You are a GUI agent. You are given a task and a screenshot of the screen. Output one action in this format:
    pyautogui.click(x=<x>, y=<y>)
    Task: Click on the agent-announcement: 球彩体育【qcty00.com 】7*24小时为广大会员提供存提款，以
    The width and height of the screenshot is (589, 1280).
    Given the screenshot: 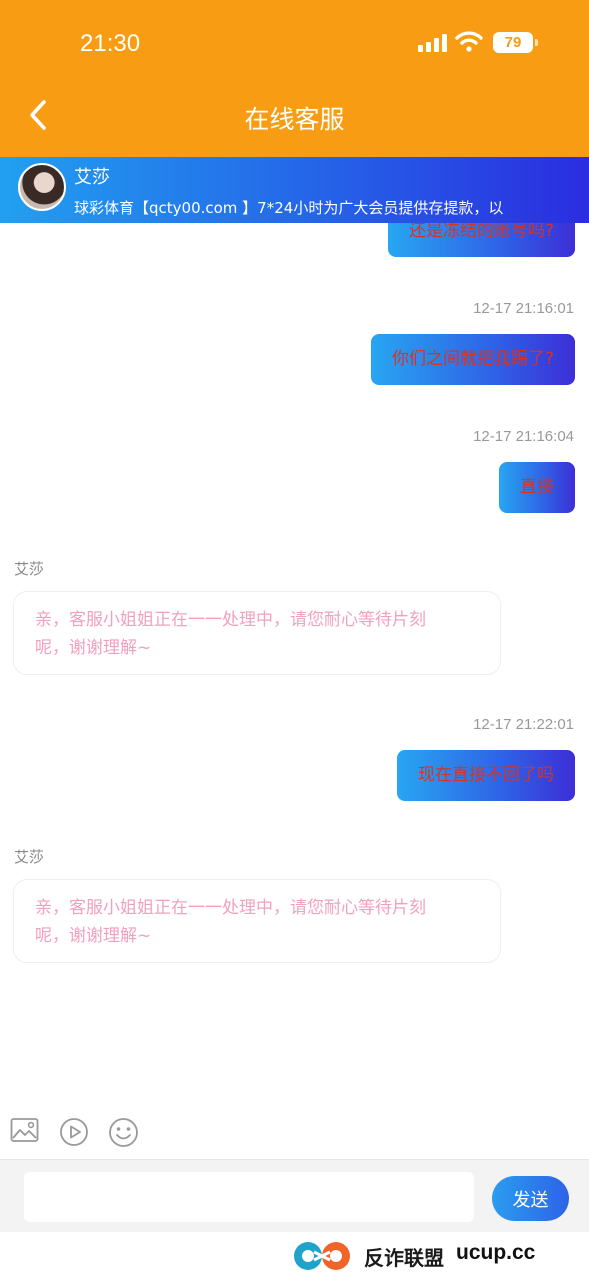 What is the action you would take?
    pyautogui.click(x=289, y=208)
    